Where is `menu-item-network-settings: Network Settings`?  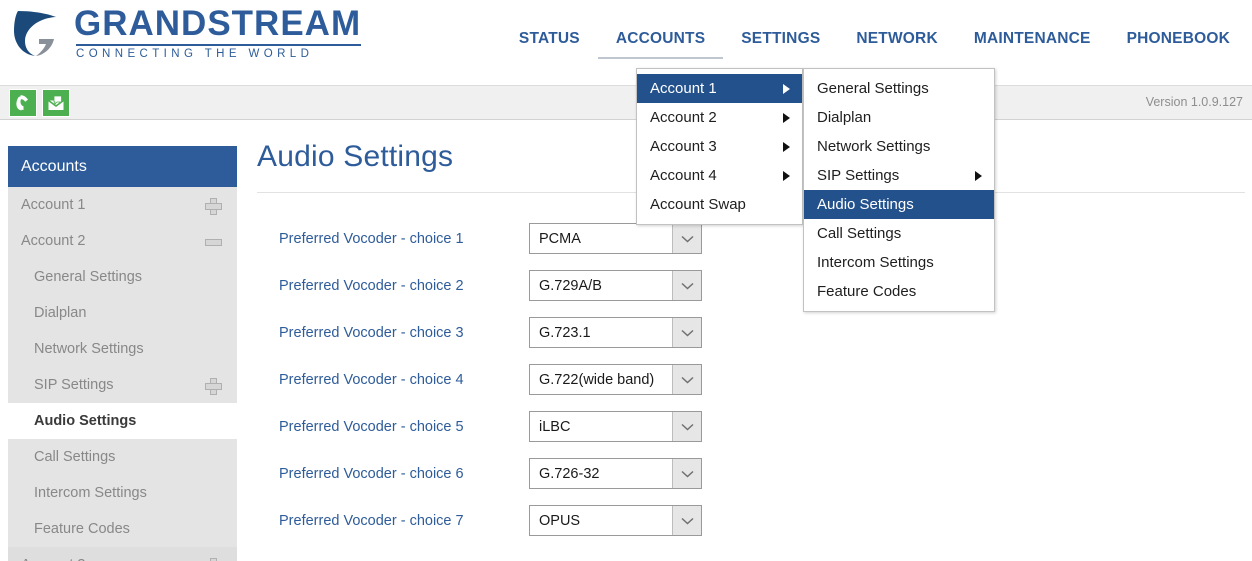
menu-item-network-settings: Network Settings is located at coordinates (899, 146).